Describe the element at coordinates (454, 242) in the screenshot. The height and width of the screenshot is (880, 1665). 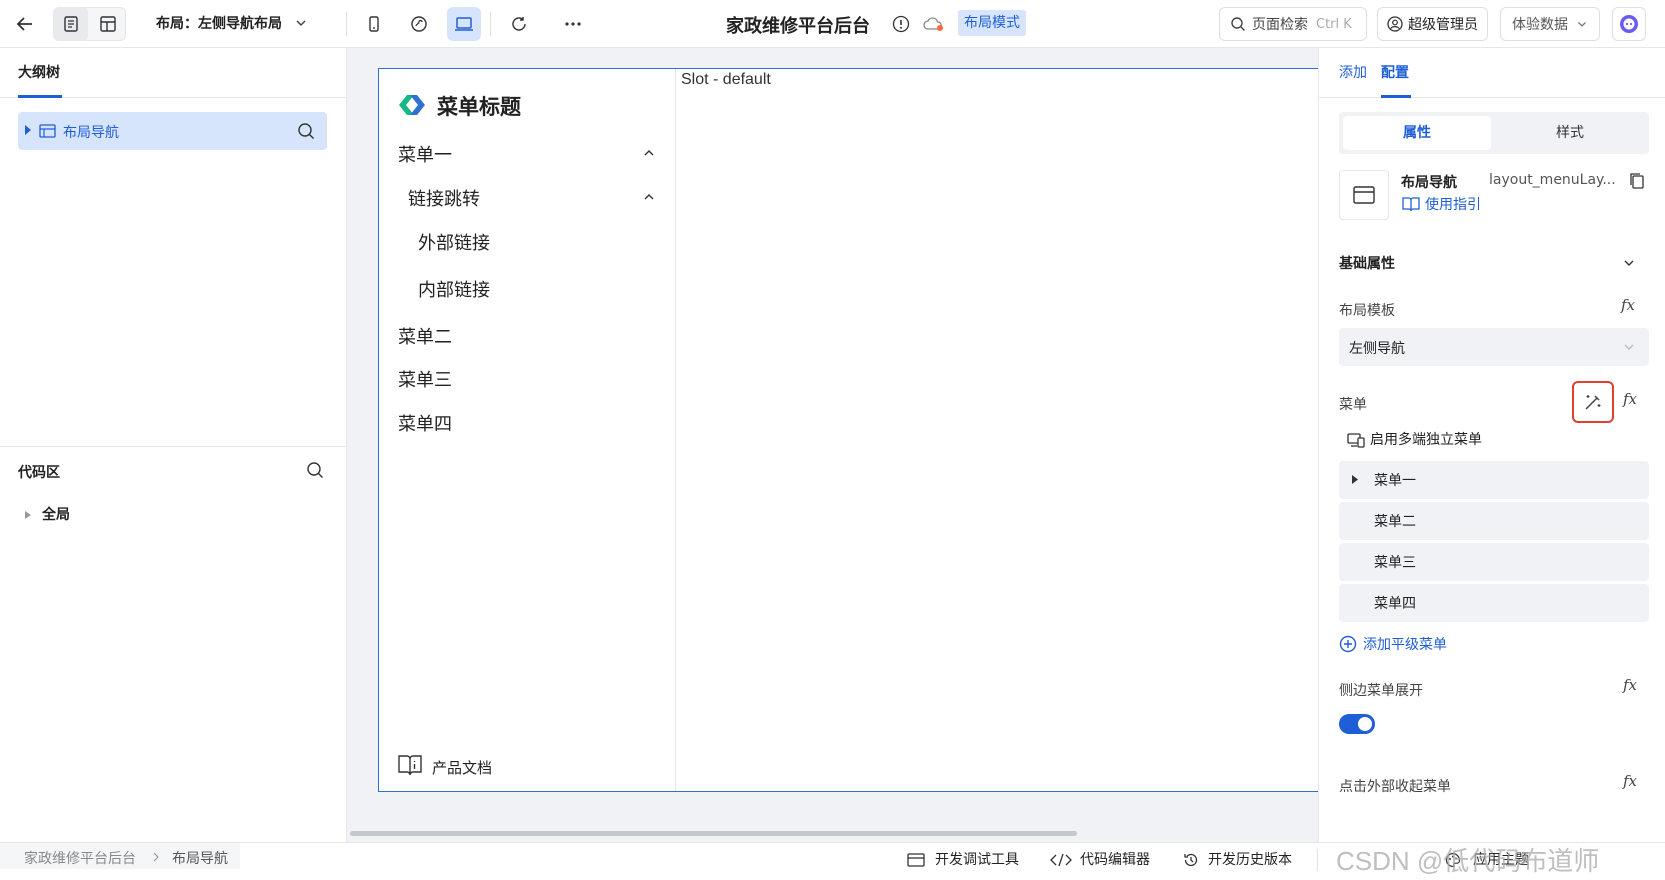
I see `nav-item-external-link: 外部链接` at that location.